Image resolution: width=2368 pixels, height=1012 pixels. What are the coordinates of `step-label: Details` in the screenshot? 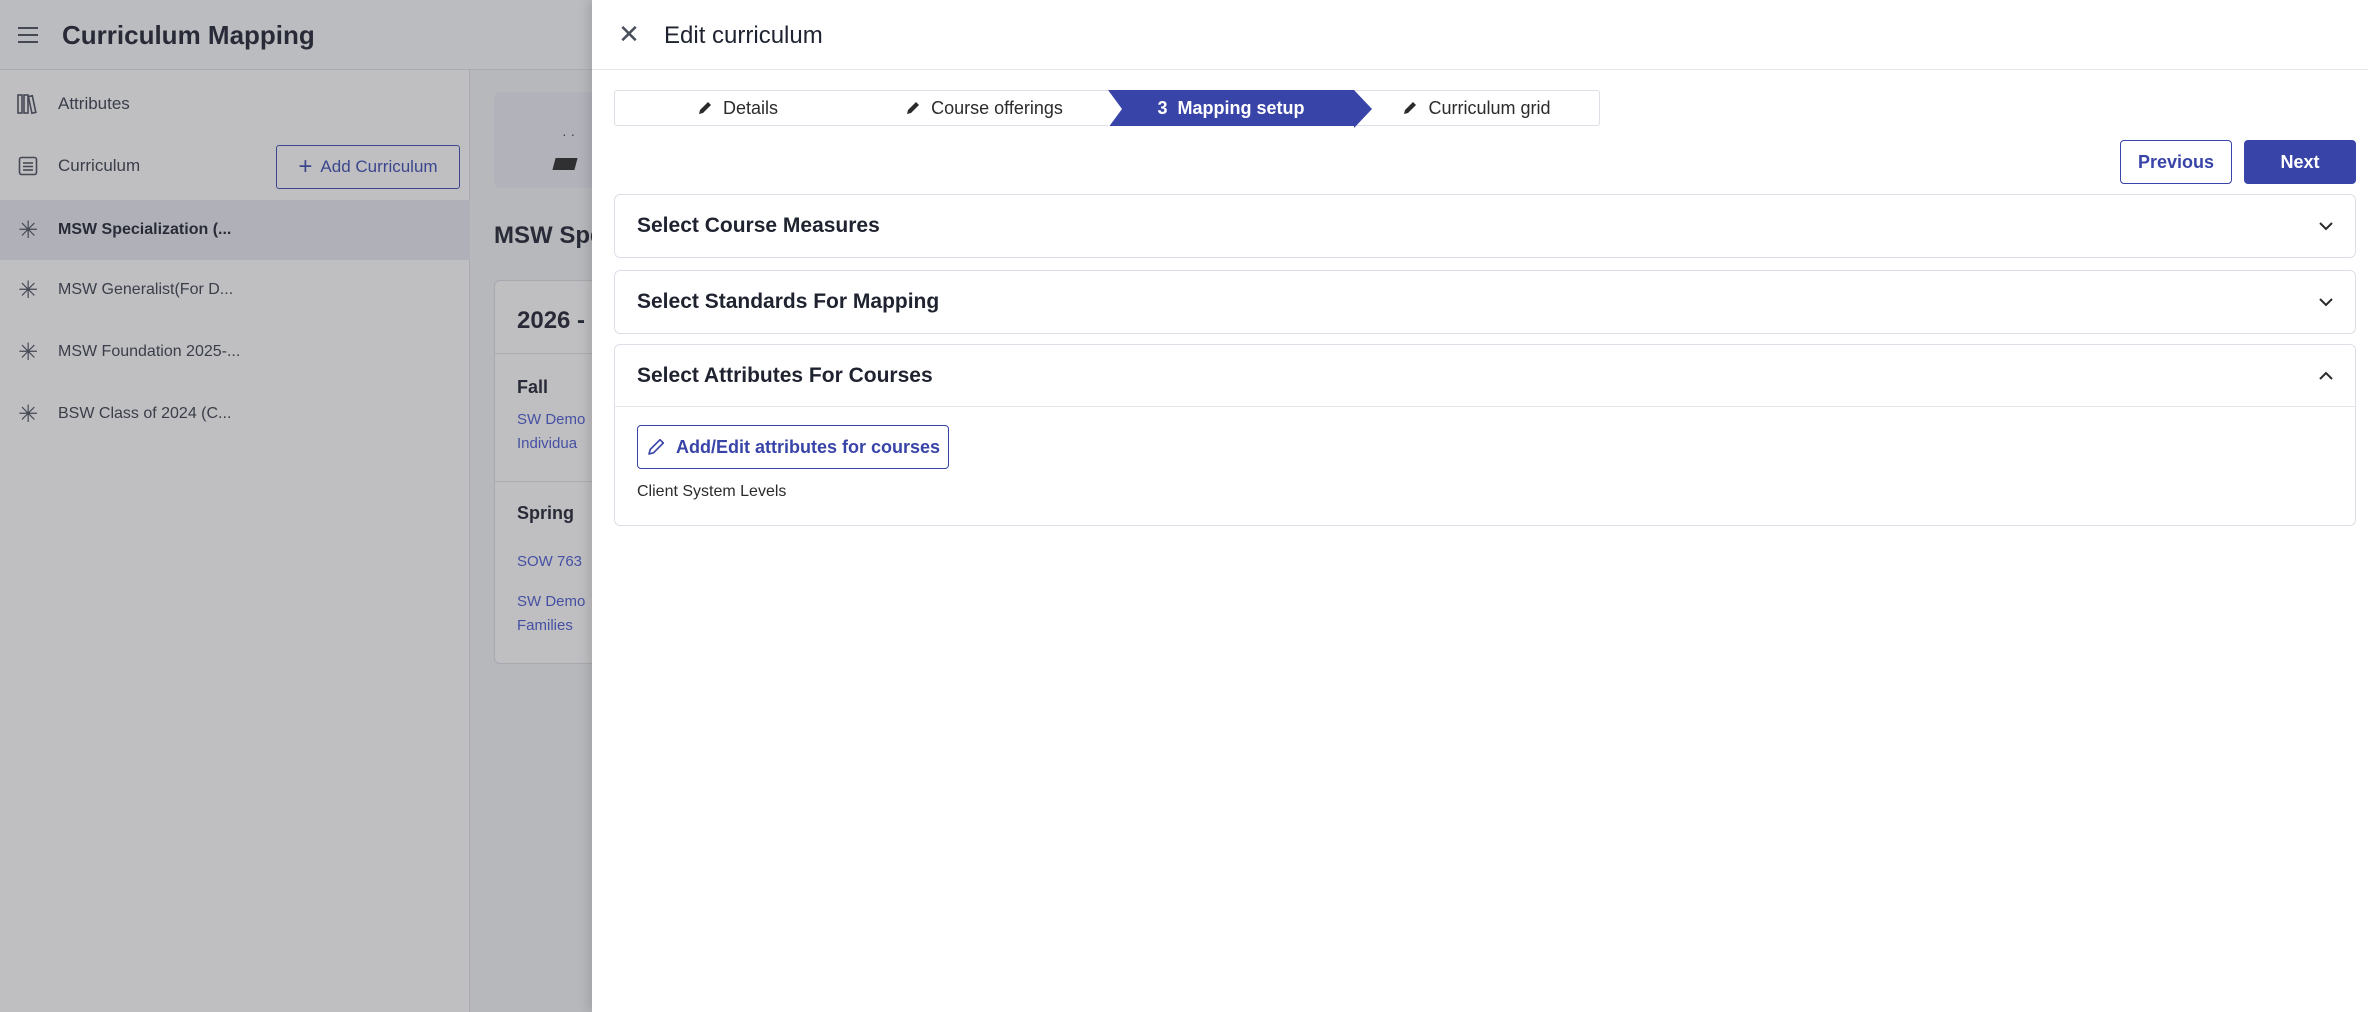 It's located at (750, 107).